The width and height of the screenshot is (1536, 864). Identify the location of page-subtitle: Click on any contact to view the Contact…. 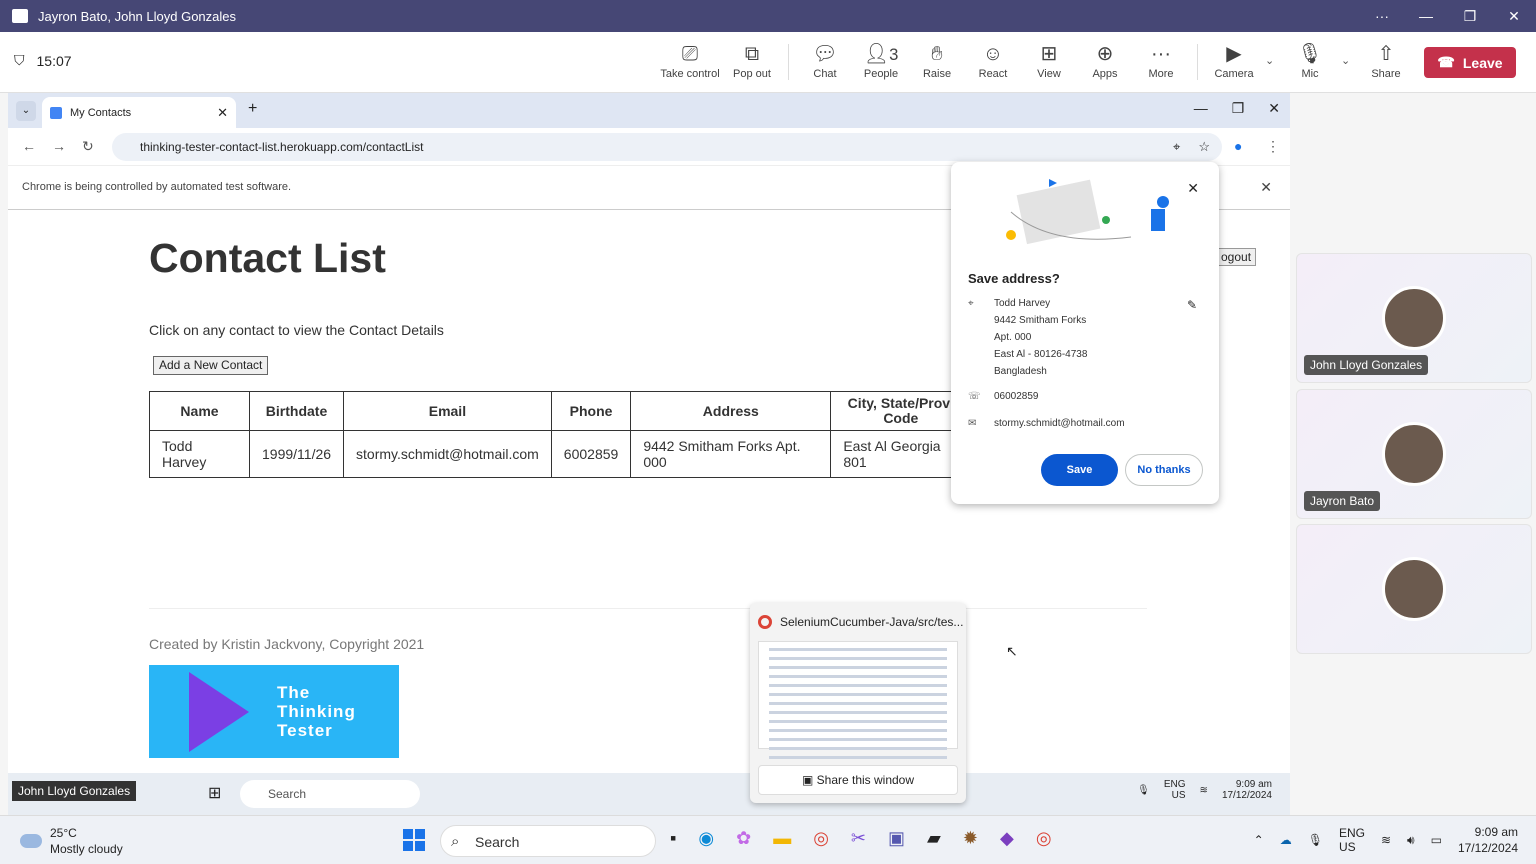
(296, 330).